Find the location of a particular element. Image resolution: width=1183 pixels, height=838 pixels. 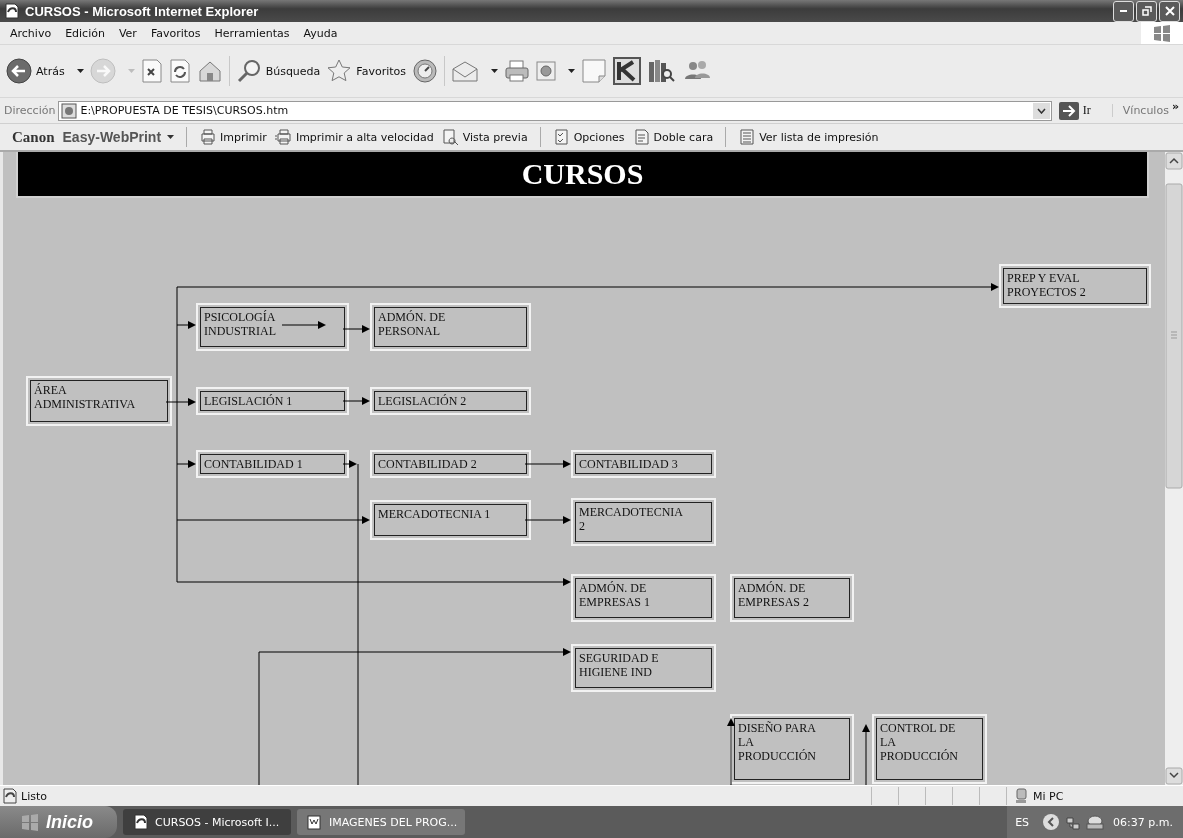

window-title: CURSOS - Microsoft Internet Explorer is located at coordinates (142, 11).